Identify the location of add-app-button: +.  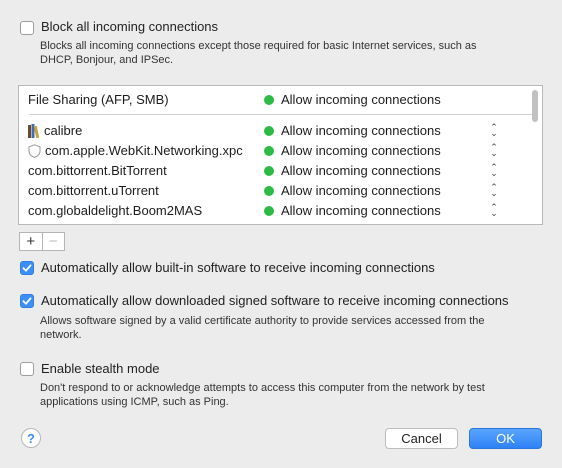
(31, 241).